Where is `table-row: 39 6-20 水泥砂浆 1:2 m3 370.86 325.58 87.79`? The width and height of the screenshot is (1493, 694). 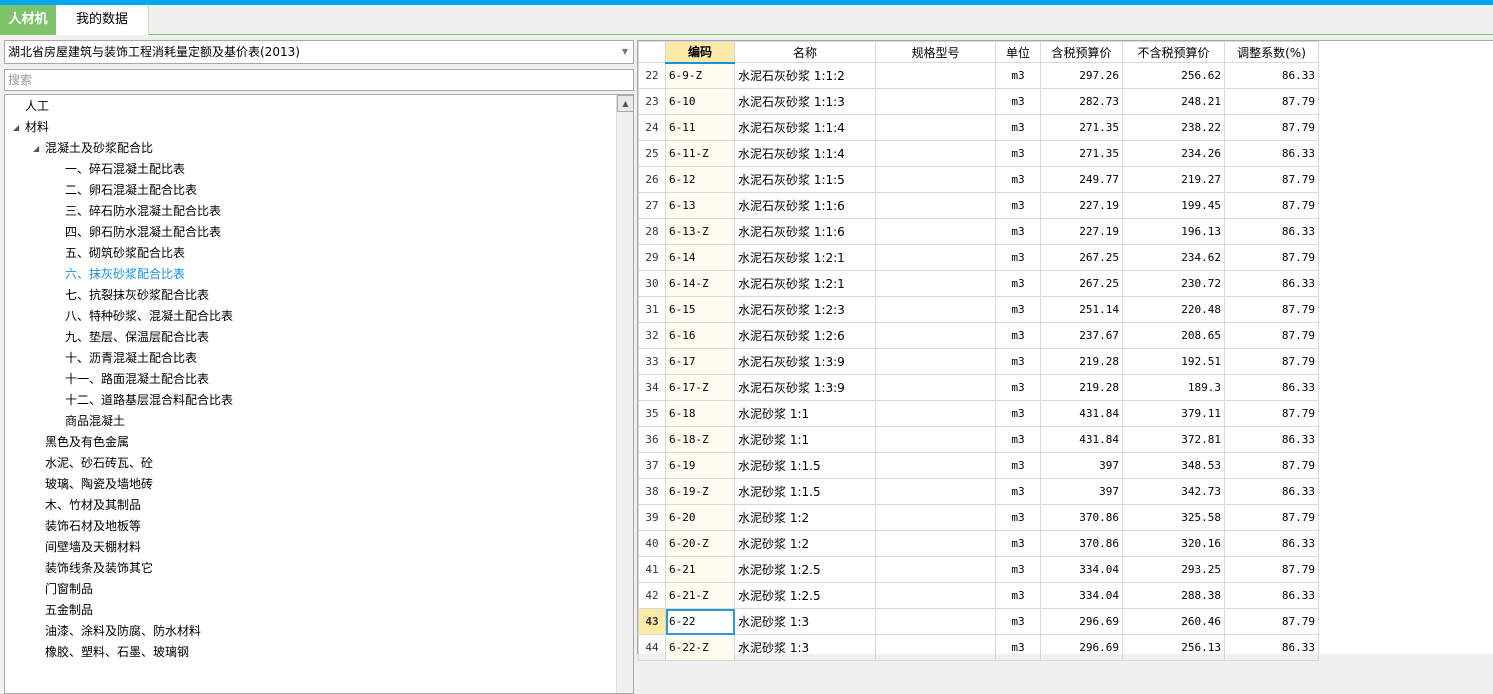
table-row: 39 6-20 水泥砂浆 1:2 m3 370.86 325.58 87.79 is located at coordinates (978, 517).